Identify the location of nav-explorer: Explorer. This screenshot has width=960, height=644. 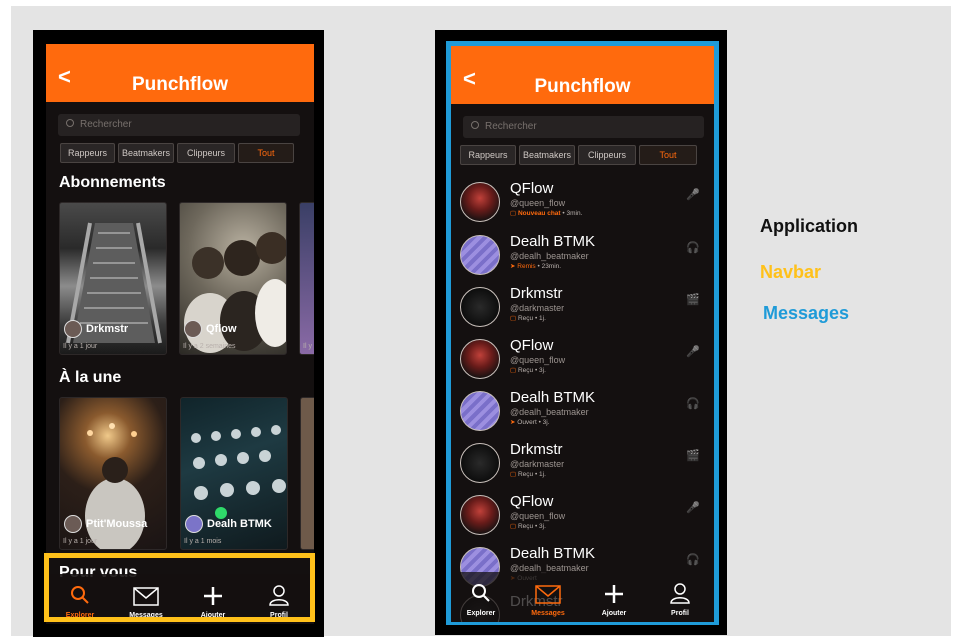
(481, 597).